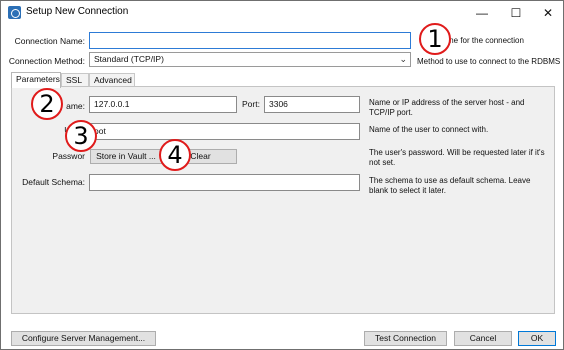 The height and width of the screenshot is (350, 564). I want to click on connection-method-select: Standard (TCP/IP) ⌄, so click(250, 59).